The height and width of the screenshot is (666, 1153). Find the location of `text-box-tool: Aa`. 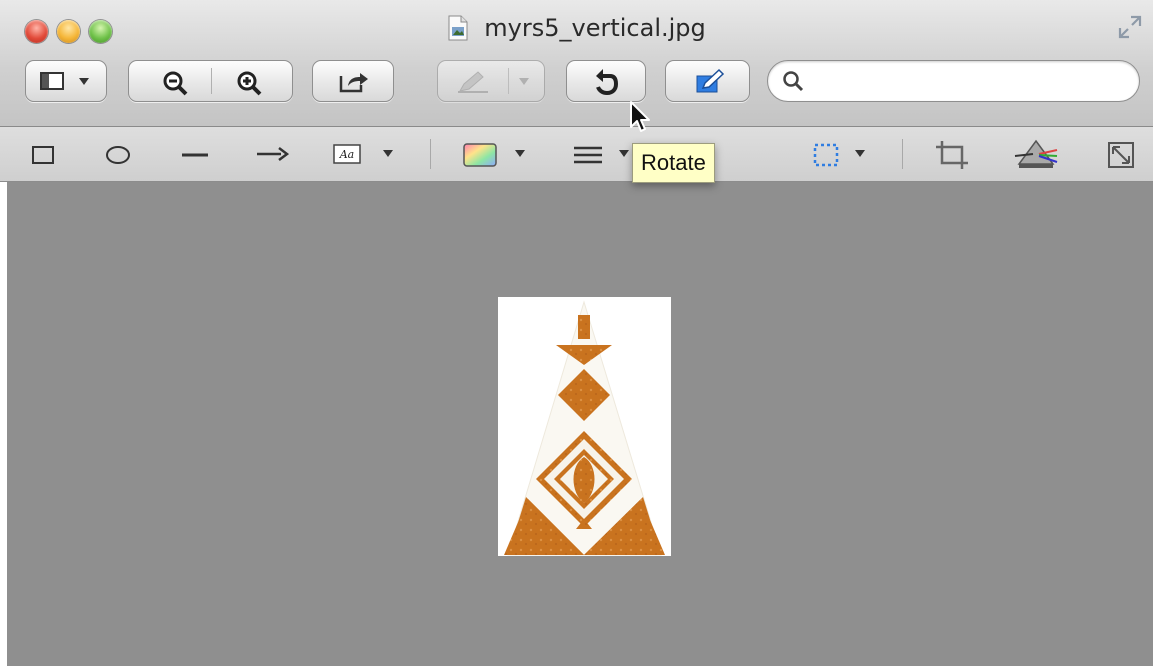

text-box-tool: Aa is located at coordinates (365, 154).